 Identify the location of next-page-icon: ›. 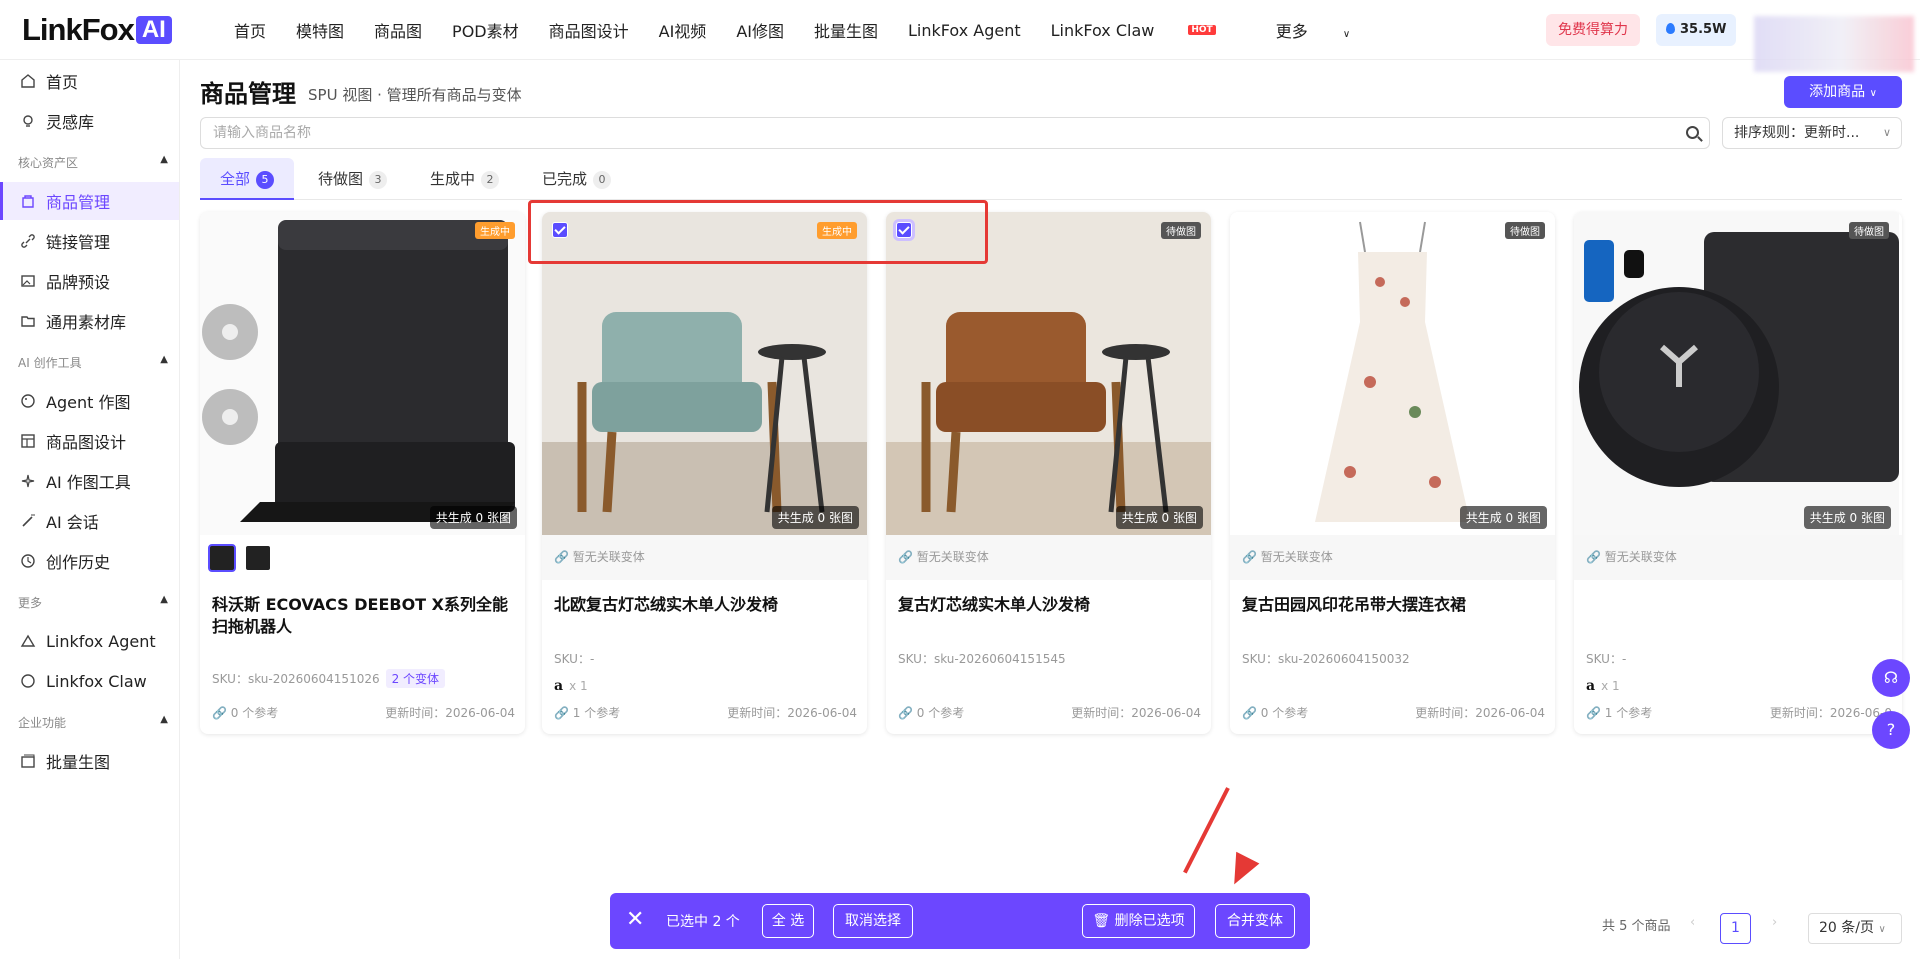
(1774, 922).